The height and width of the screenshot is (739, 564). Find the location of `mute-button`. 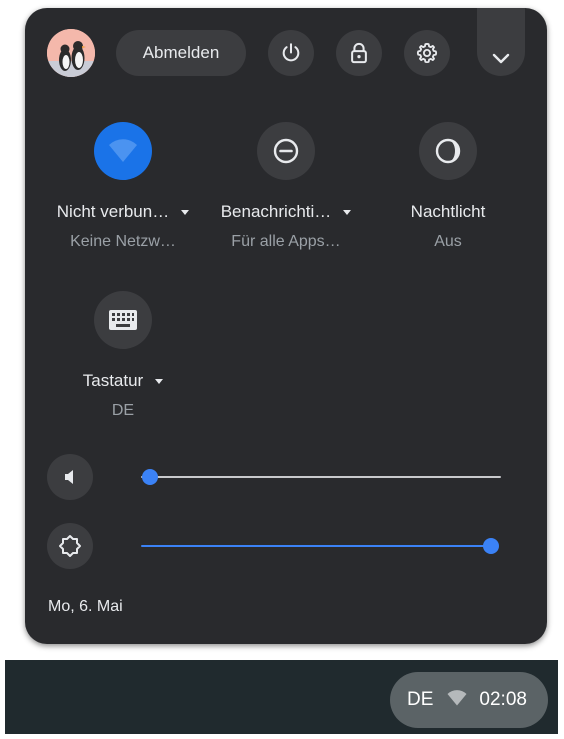

mute-button is located at coordinates (70, 477).